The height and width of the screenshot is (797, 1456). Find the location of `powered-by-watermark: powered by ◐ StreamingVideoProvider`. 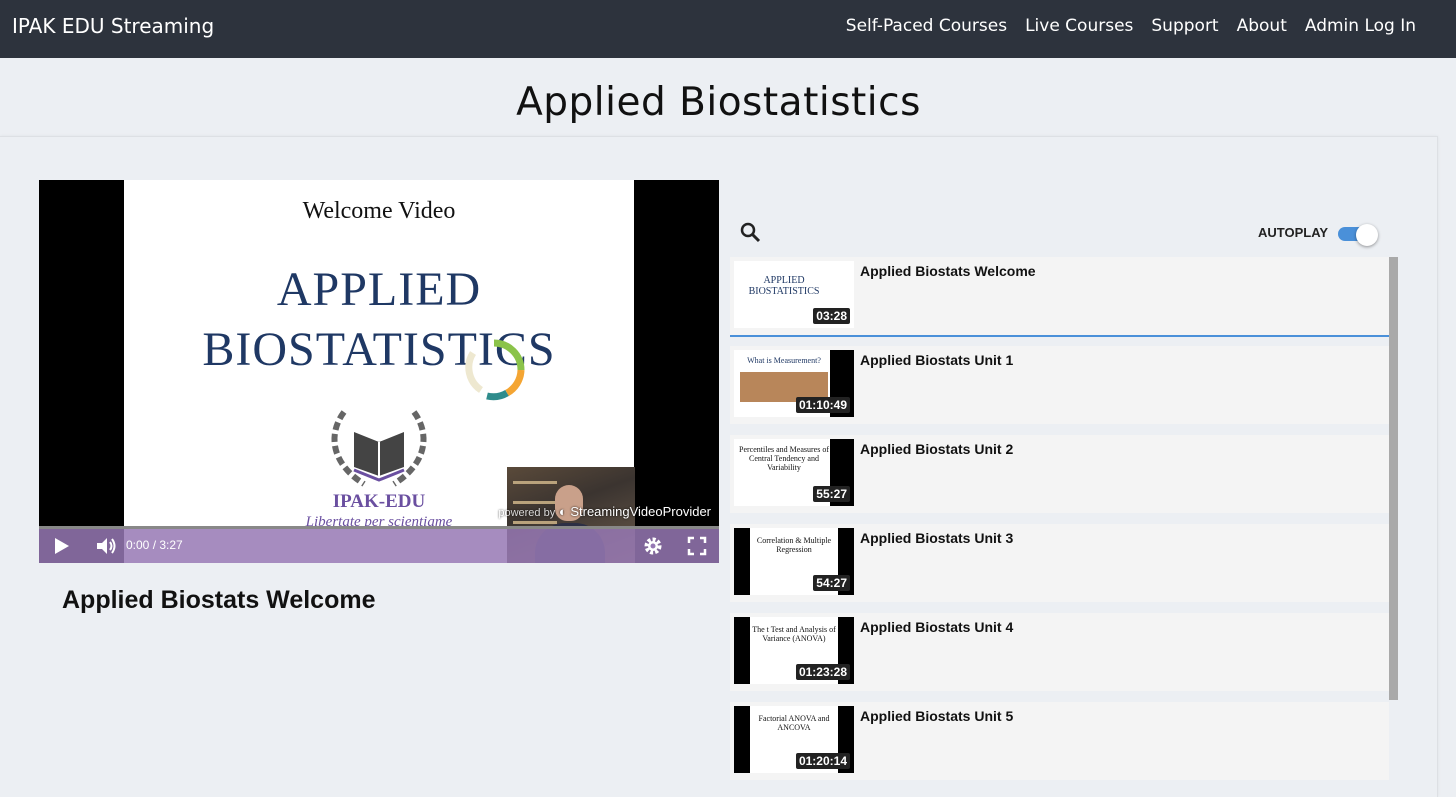

powered-by-watermark: powered by ◐ StreamingVideoProvider is located at coordinates (604, 511).